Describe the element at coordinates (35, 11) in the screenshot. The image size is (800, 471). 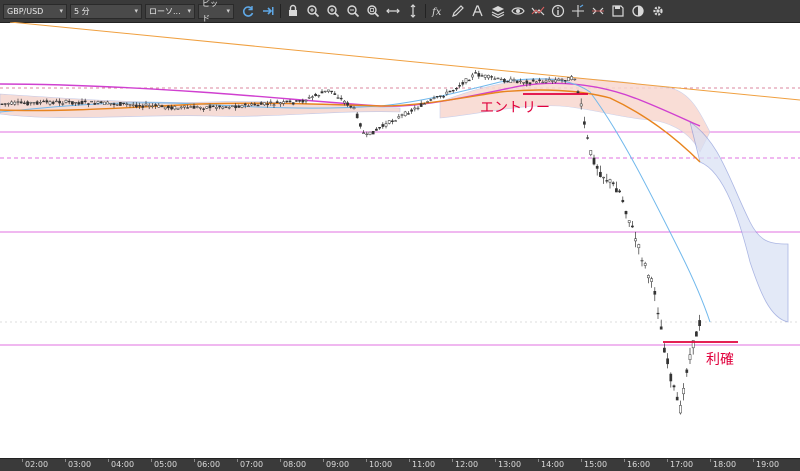
I see `symbol-select: GBP/USD ▾` at that location.